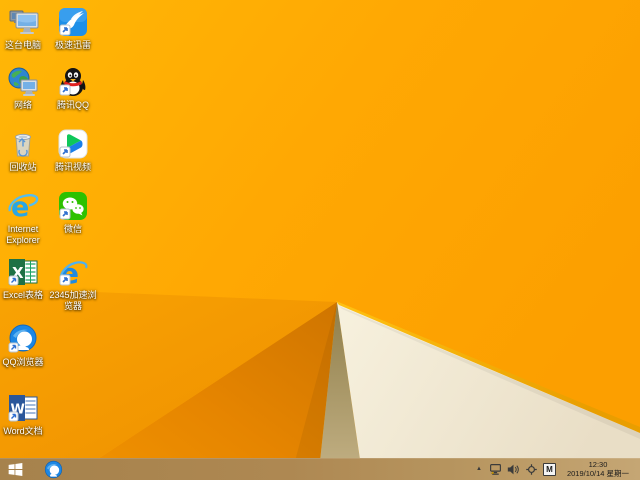 The image size is (640, 480). I want to click on desktop-icon-label: QQ浏览器, so click(23, 362).